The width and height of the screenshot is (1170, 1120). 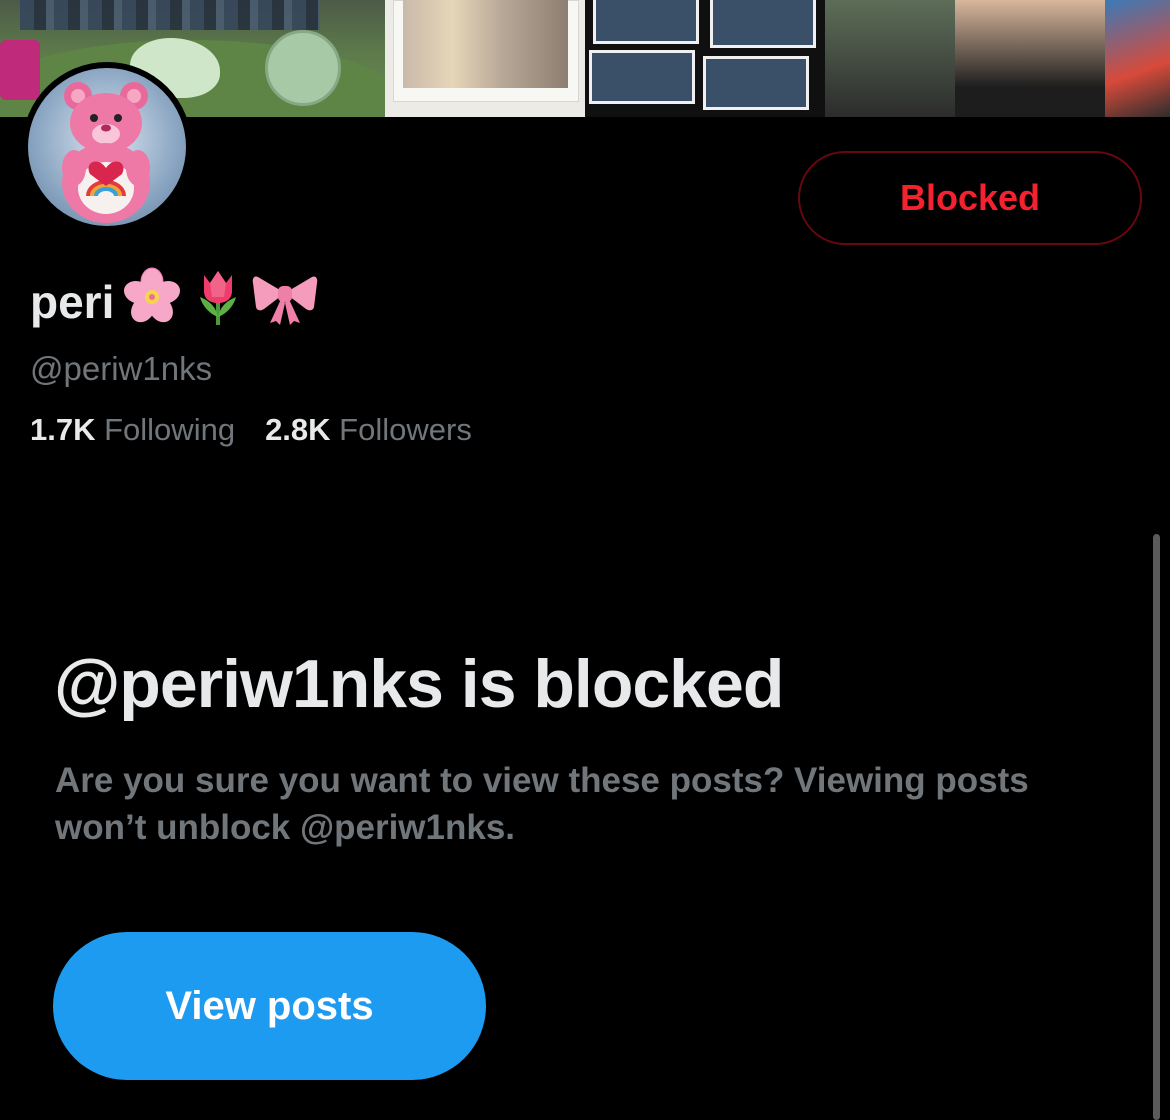 I want to click on banner-photo-polaroid, so click(x=485, y=58).